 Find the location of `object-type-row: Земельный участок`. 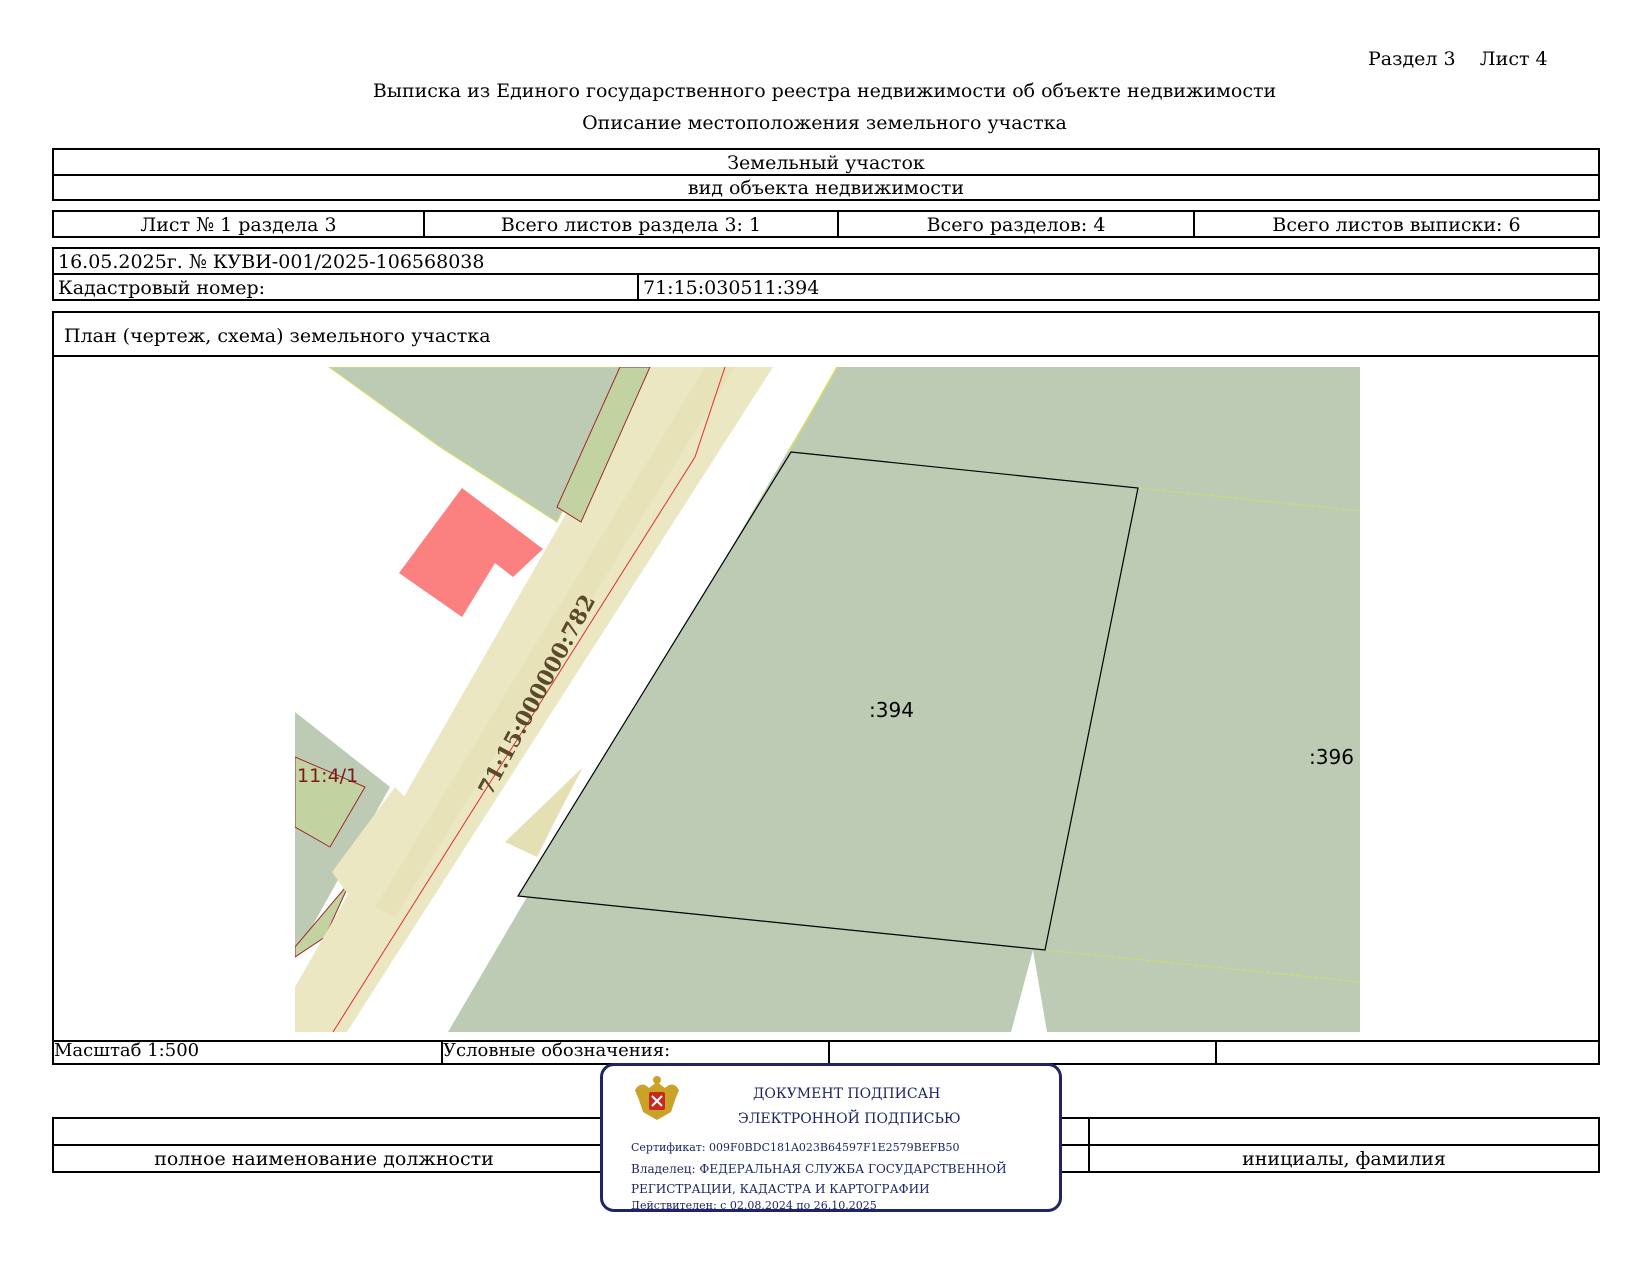

object-type-row: Земельный участок is located at coordinates (826, 162).